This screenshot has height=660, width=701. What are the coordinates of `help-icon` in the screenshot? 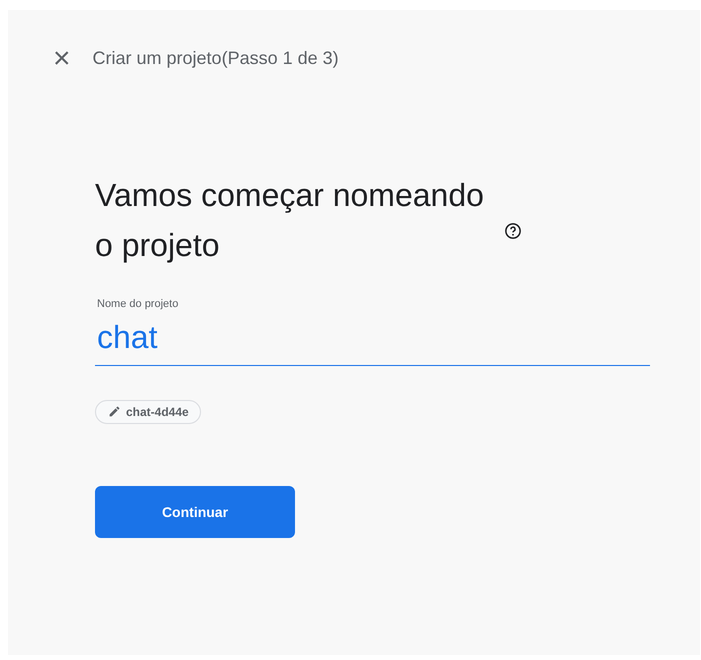 It's located at (513, 231).